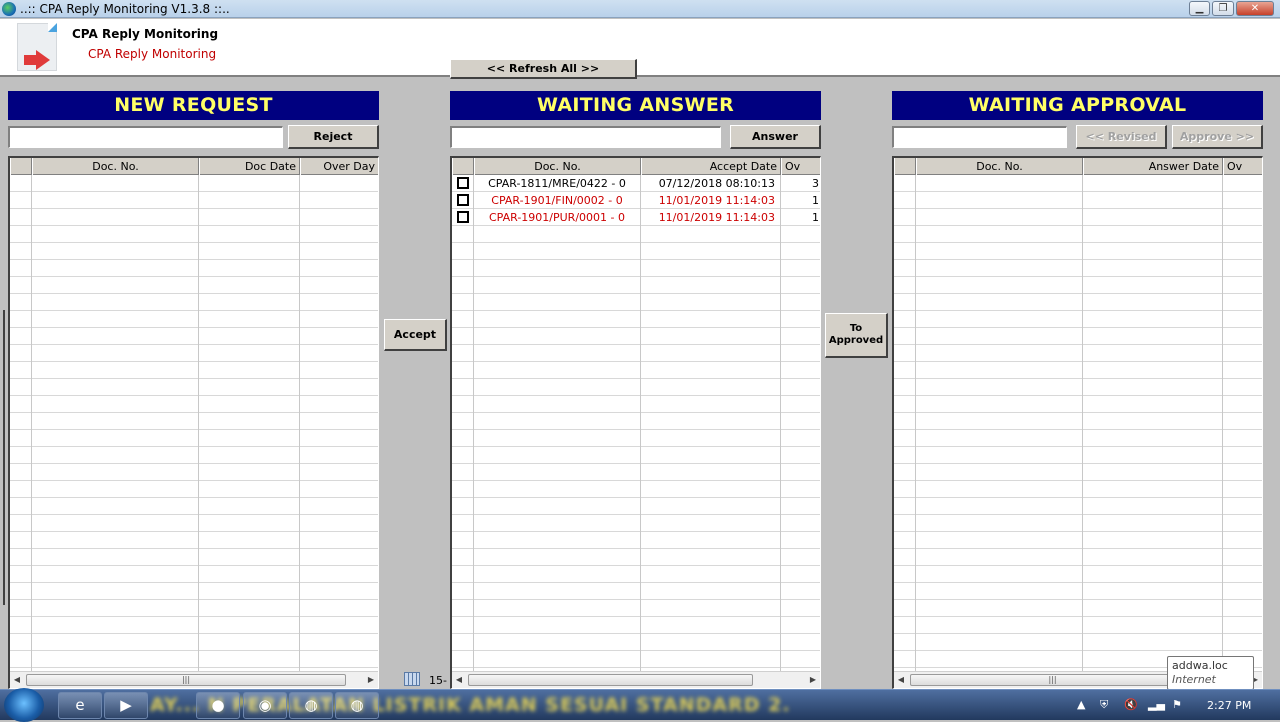  I want to click on row-doc-no: CPAR-1901/FIN/0002 - 0, so click(557, 200).